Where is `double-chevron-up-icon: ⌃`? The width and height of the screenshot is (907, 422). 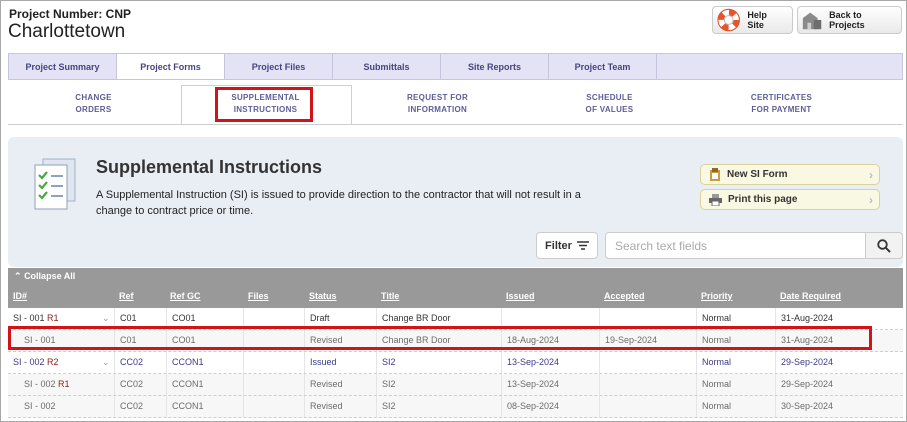
double-chevron-up-icon: ⌃ is located at coordinates (18, 276).